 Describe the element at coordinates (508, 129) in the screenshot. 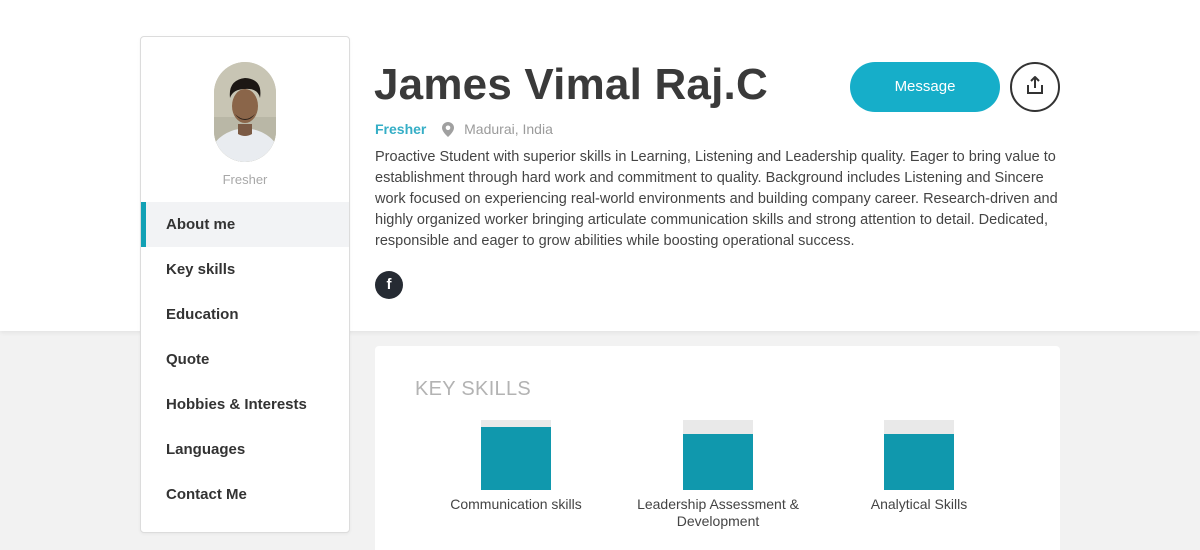

I see `location-text: Madurai, India` at that location.